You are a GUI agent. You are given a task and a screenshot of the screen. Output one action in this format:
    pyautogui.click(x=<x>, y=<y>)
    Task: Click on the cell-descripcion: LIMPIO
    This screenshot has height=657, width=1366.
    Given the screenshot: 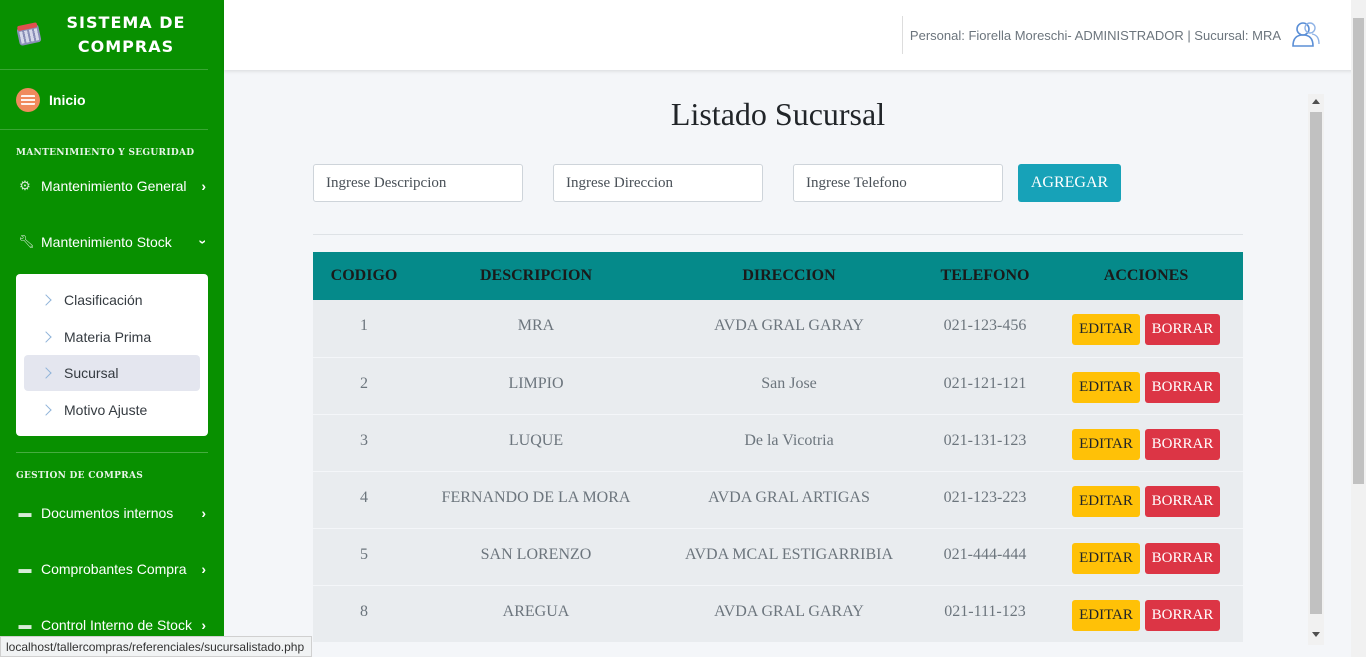 What is the action you would take?
    pyautogui.click(x=536, y=383)
    